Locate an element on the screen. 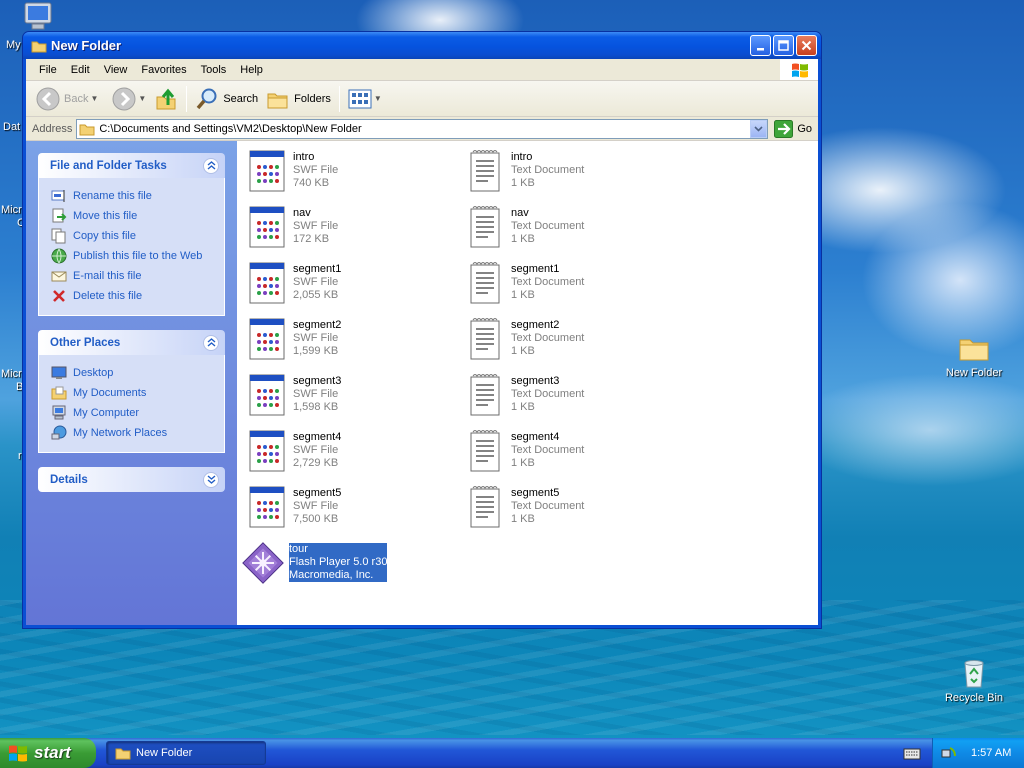  file-item: segment1 SWF File 2,055 KB is located at coordinates (350, 285).